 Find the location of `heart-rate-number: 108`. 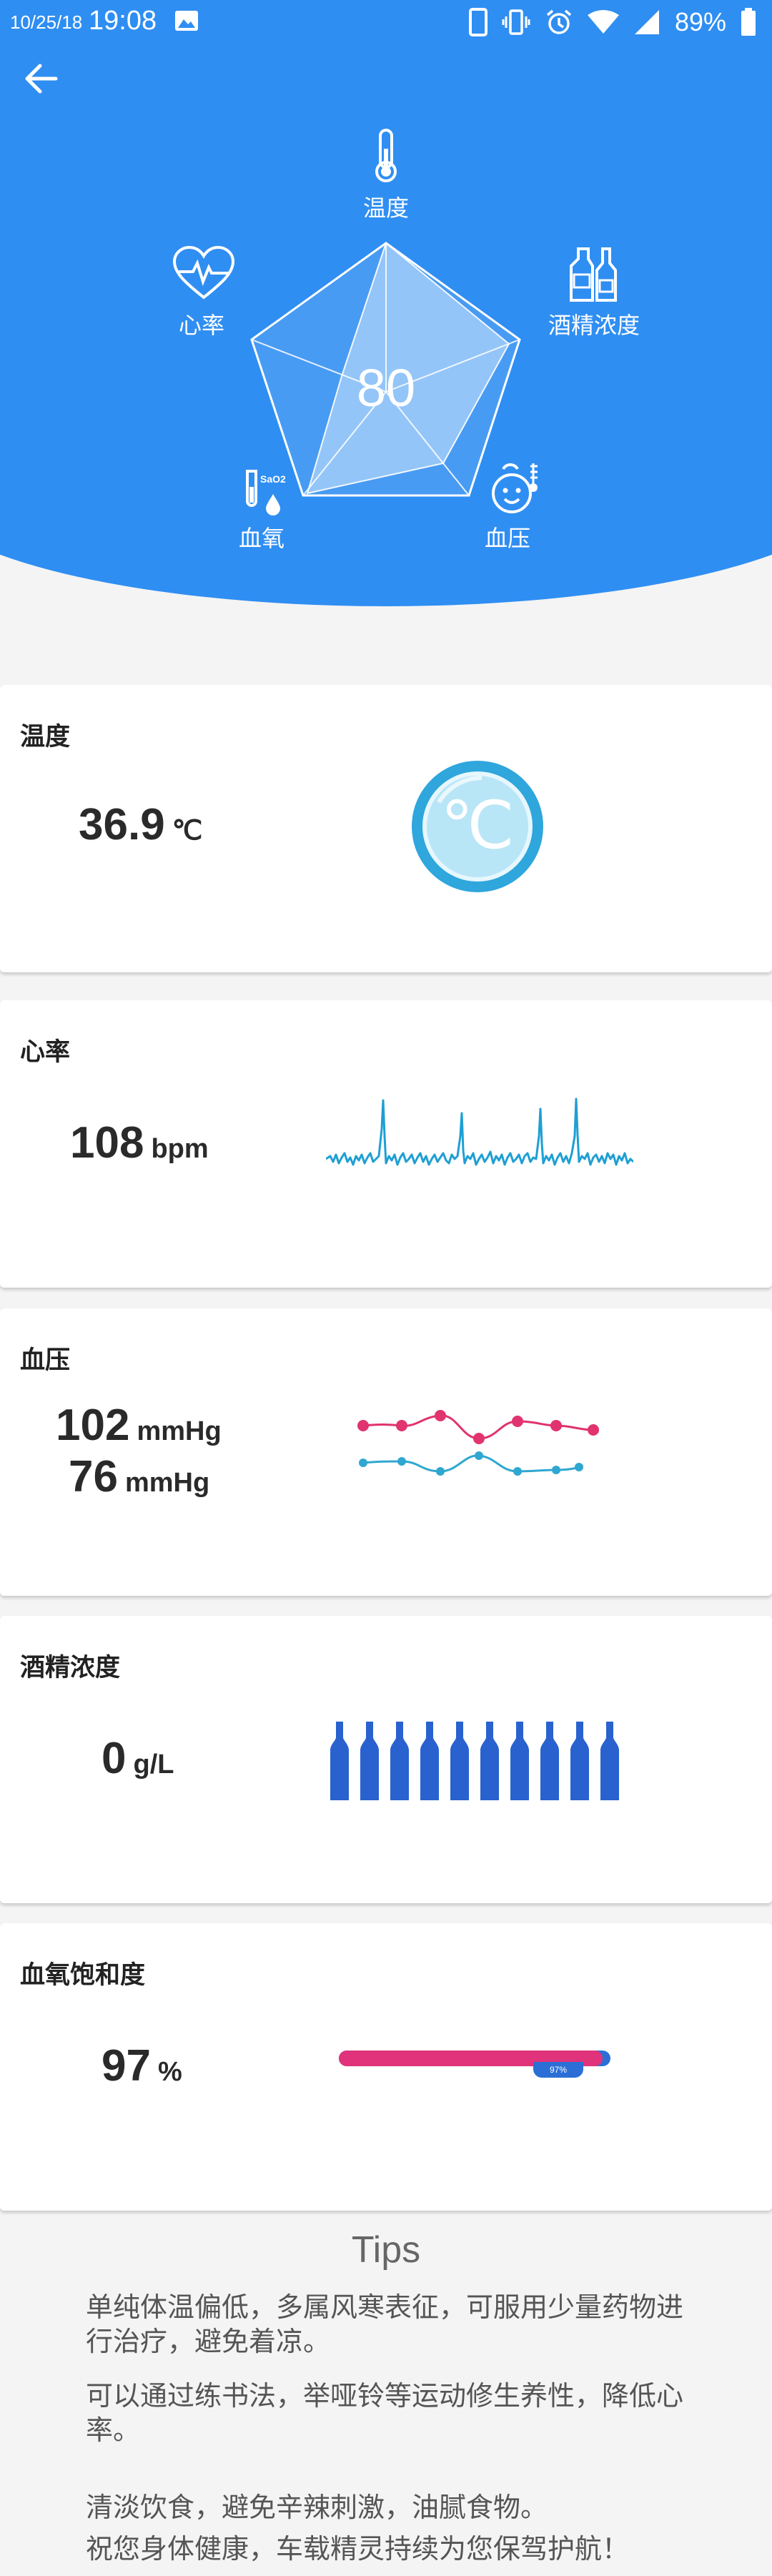

heart-rate-number: 108 is located at coordinates (107, 1143).